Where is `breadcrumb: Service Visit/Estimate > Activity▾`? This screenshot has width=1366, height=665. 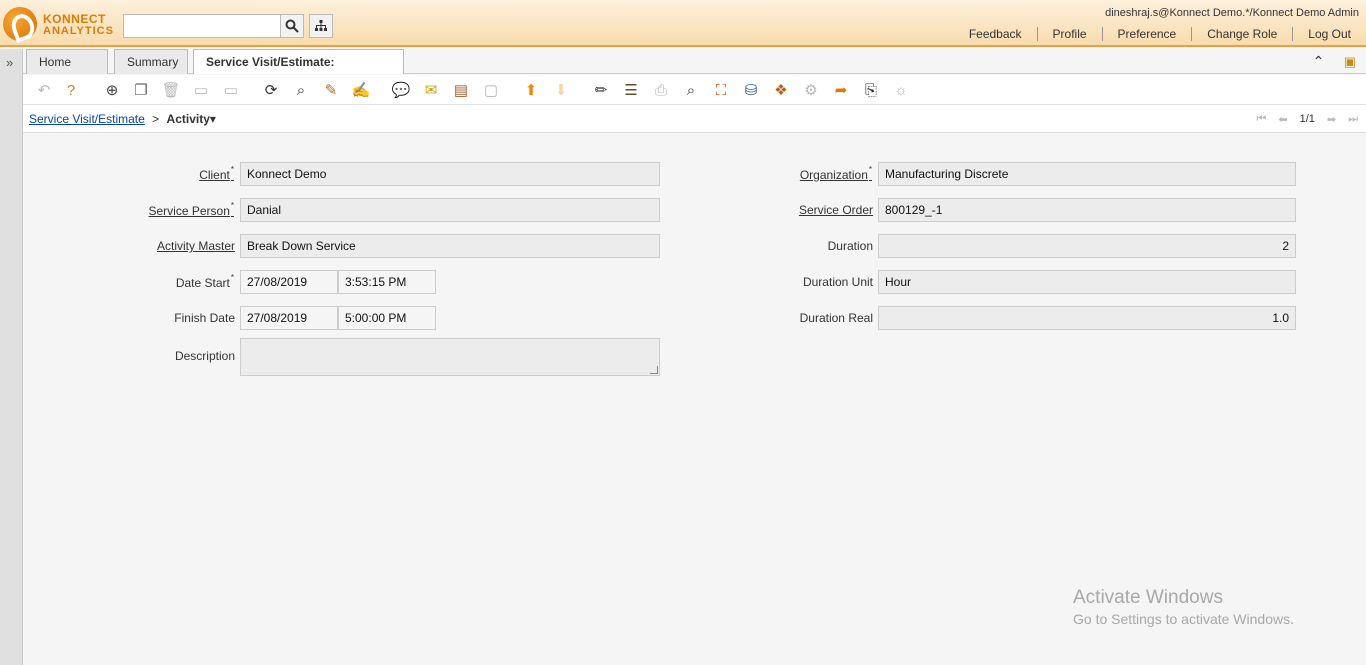
breadcrumb: Service Visit/Estimate > Activity▾ is located at coordinates (122, 119).